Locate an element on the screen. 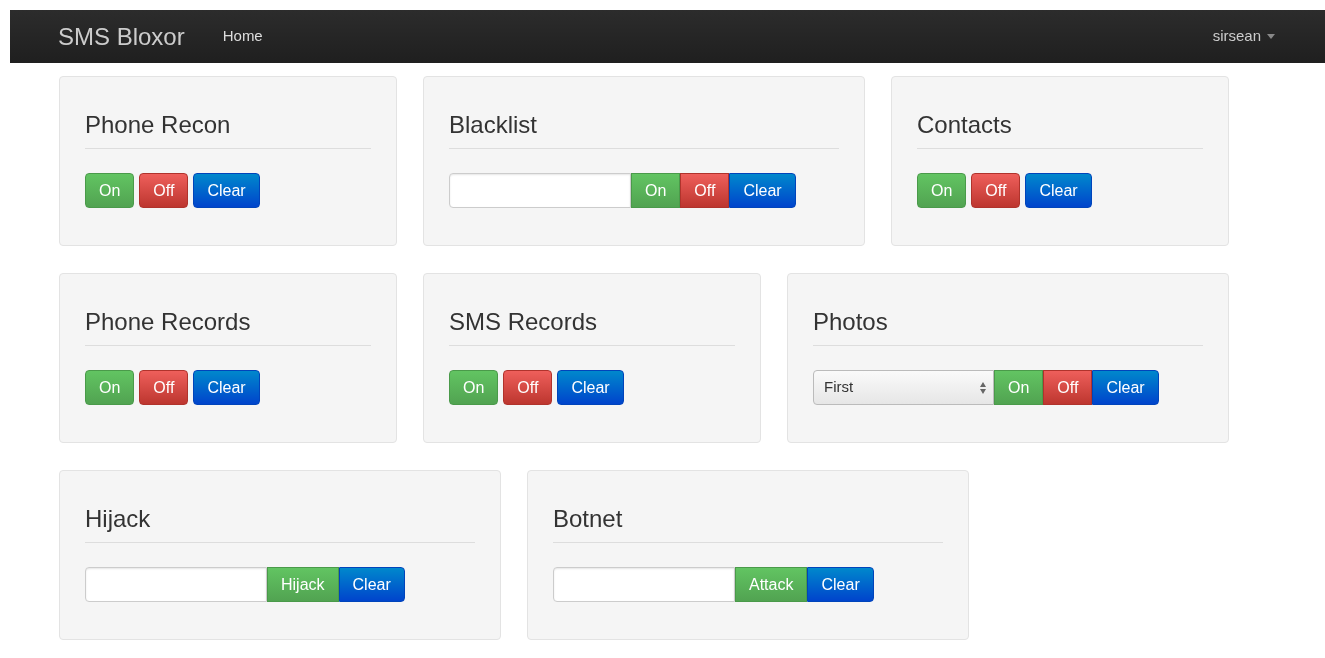 The image size is (1325, 658). select-field: First is located at coordinates (903, 387).